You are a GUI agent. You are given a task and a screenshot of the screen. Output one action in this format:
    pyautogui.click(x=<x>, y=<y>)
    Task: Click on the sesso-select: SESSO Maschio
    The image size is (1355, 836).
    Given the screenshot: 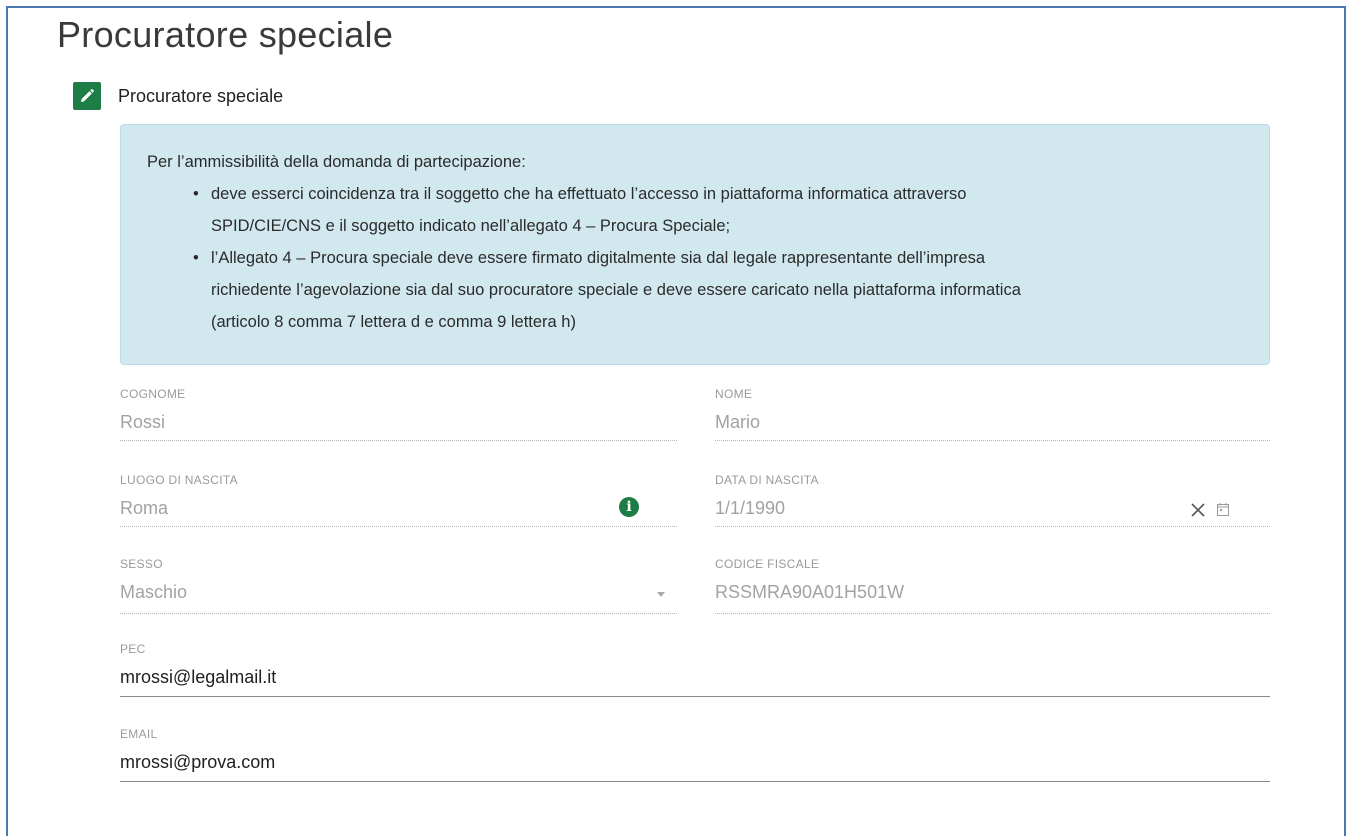 What is the action you would take?
    pyautogui.click(x=398, y=586)
    